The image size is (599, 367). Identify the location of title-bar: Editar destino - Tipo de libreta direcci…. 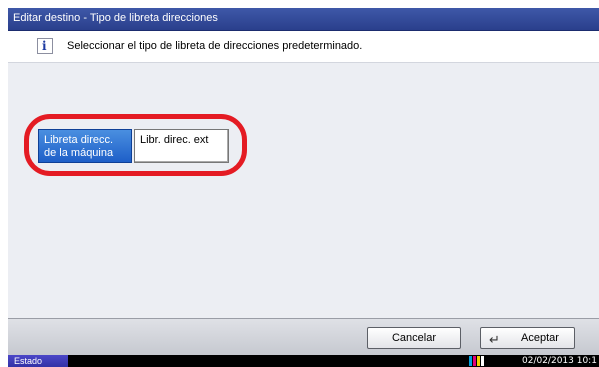
(303, 19).